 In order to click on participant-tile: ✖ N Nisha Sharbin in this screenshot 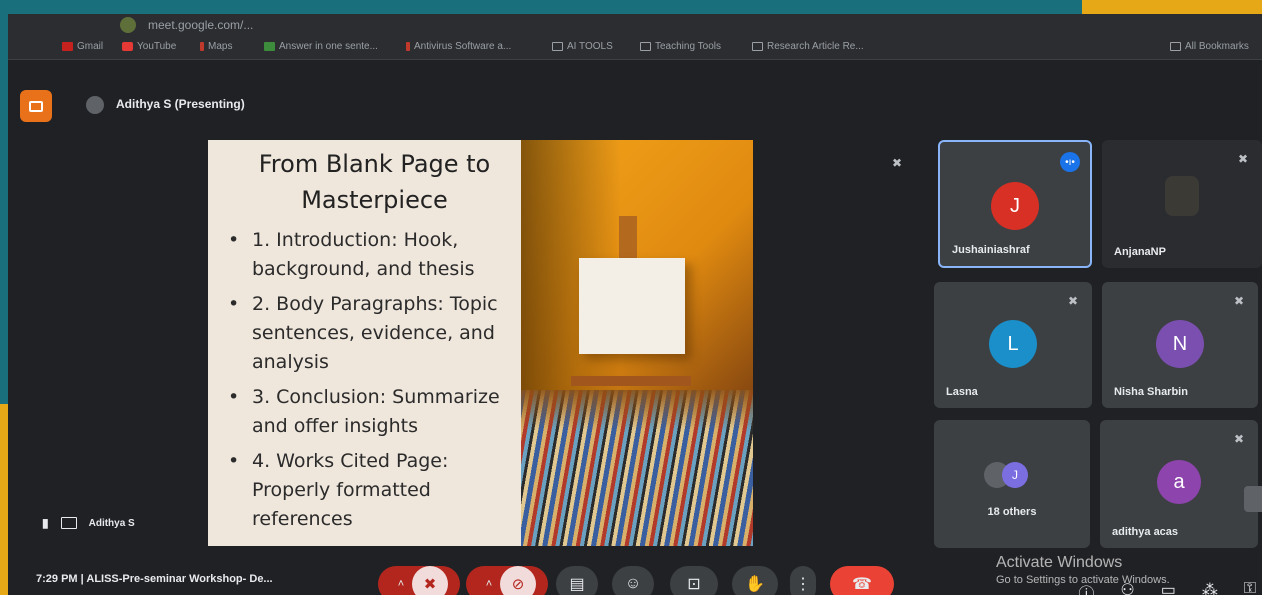, I will do `click(1180, 345)`.